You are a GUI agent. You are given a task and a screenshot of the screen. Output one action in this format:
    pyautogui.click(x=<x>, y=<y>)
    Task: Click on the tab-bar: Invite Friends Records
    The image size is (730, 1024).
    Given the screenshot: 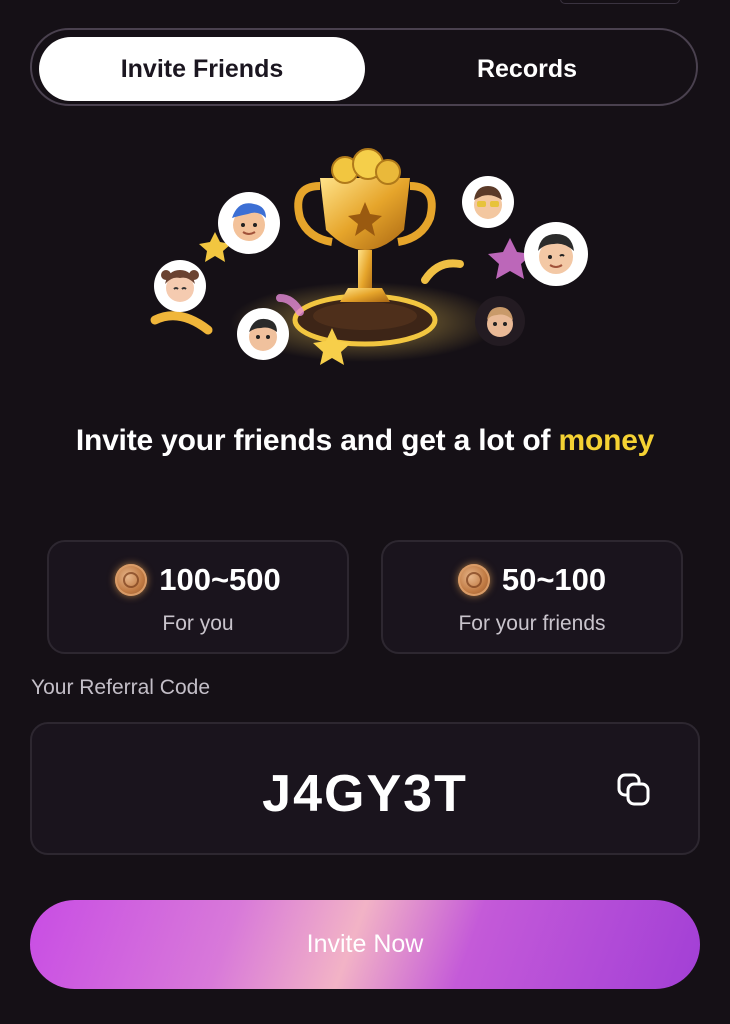 What is the action you would take?
    pyautogui.click(x=364, y=67)
    